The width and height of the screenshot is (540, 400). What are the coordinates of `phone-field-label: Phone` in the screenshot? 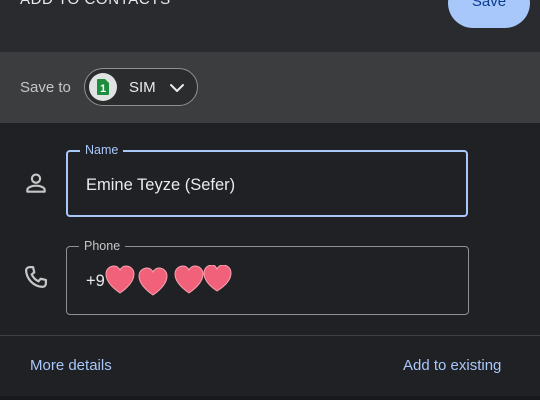 It's located at (102, 246).